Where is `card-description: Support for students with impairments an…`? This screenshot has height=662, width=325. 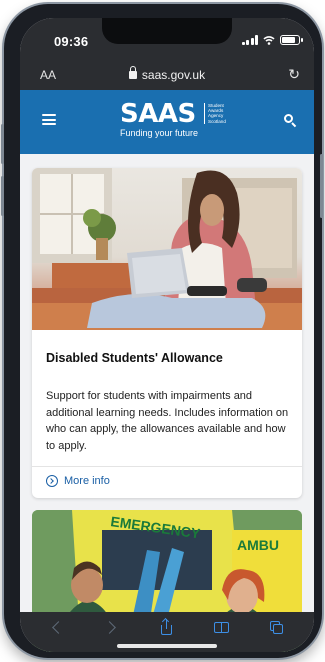
card-description: Support for students with impairments an… is located at coordinates (167, 421).